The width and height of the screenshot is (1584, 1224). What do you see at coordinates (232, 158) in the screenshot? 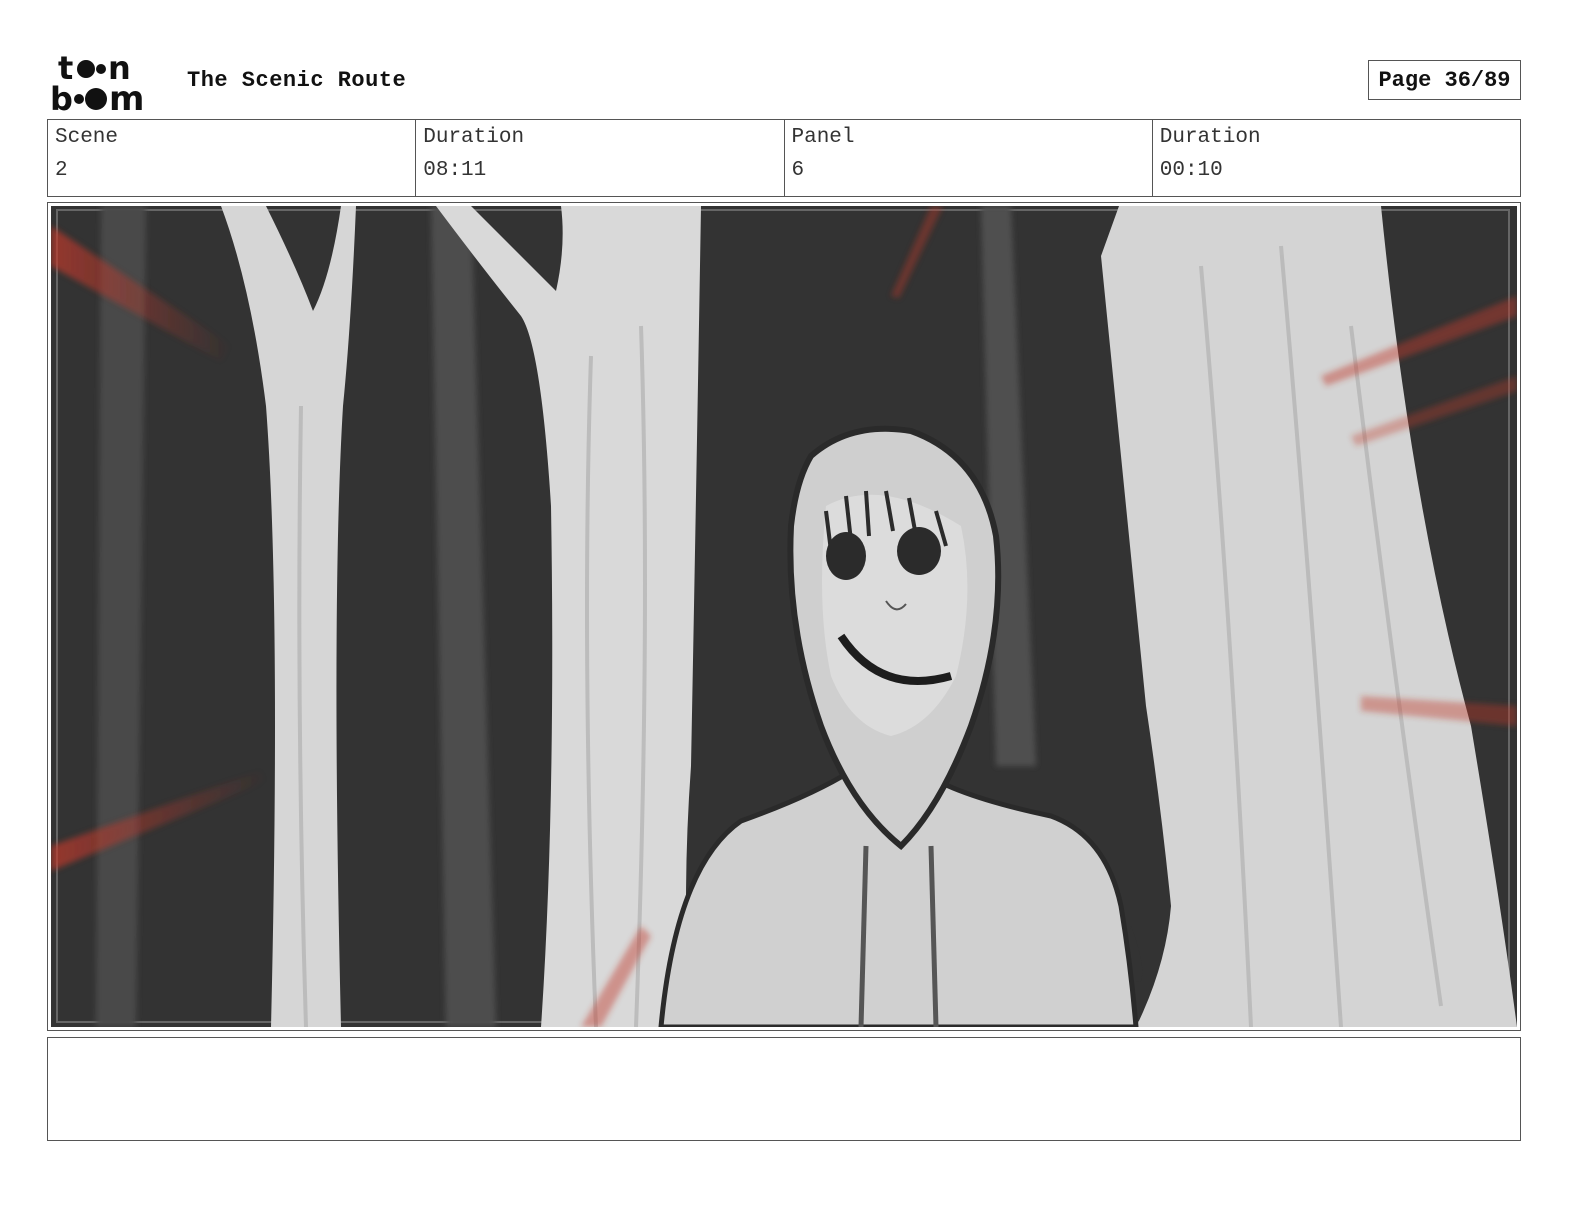
I see `scene-cell: Scene 2` at bounding box center [232, 158].